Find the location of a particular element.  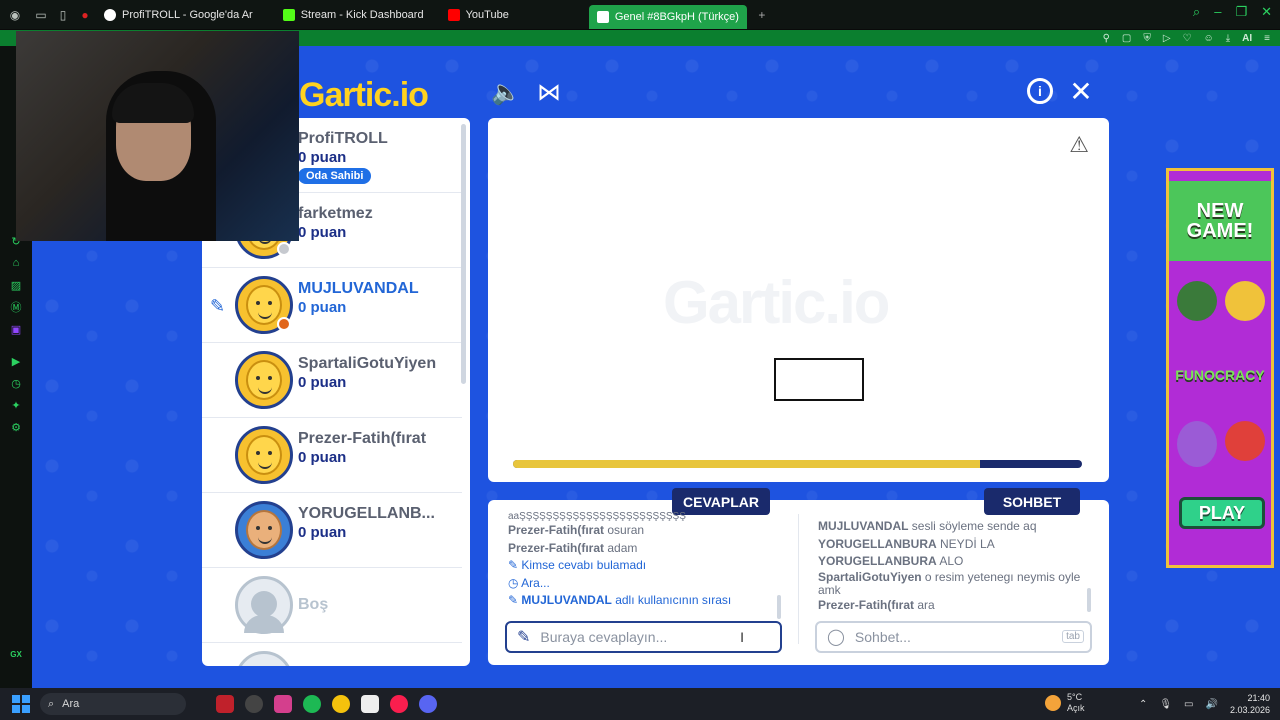

player-row-empty is located at coordinates (332, 654).